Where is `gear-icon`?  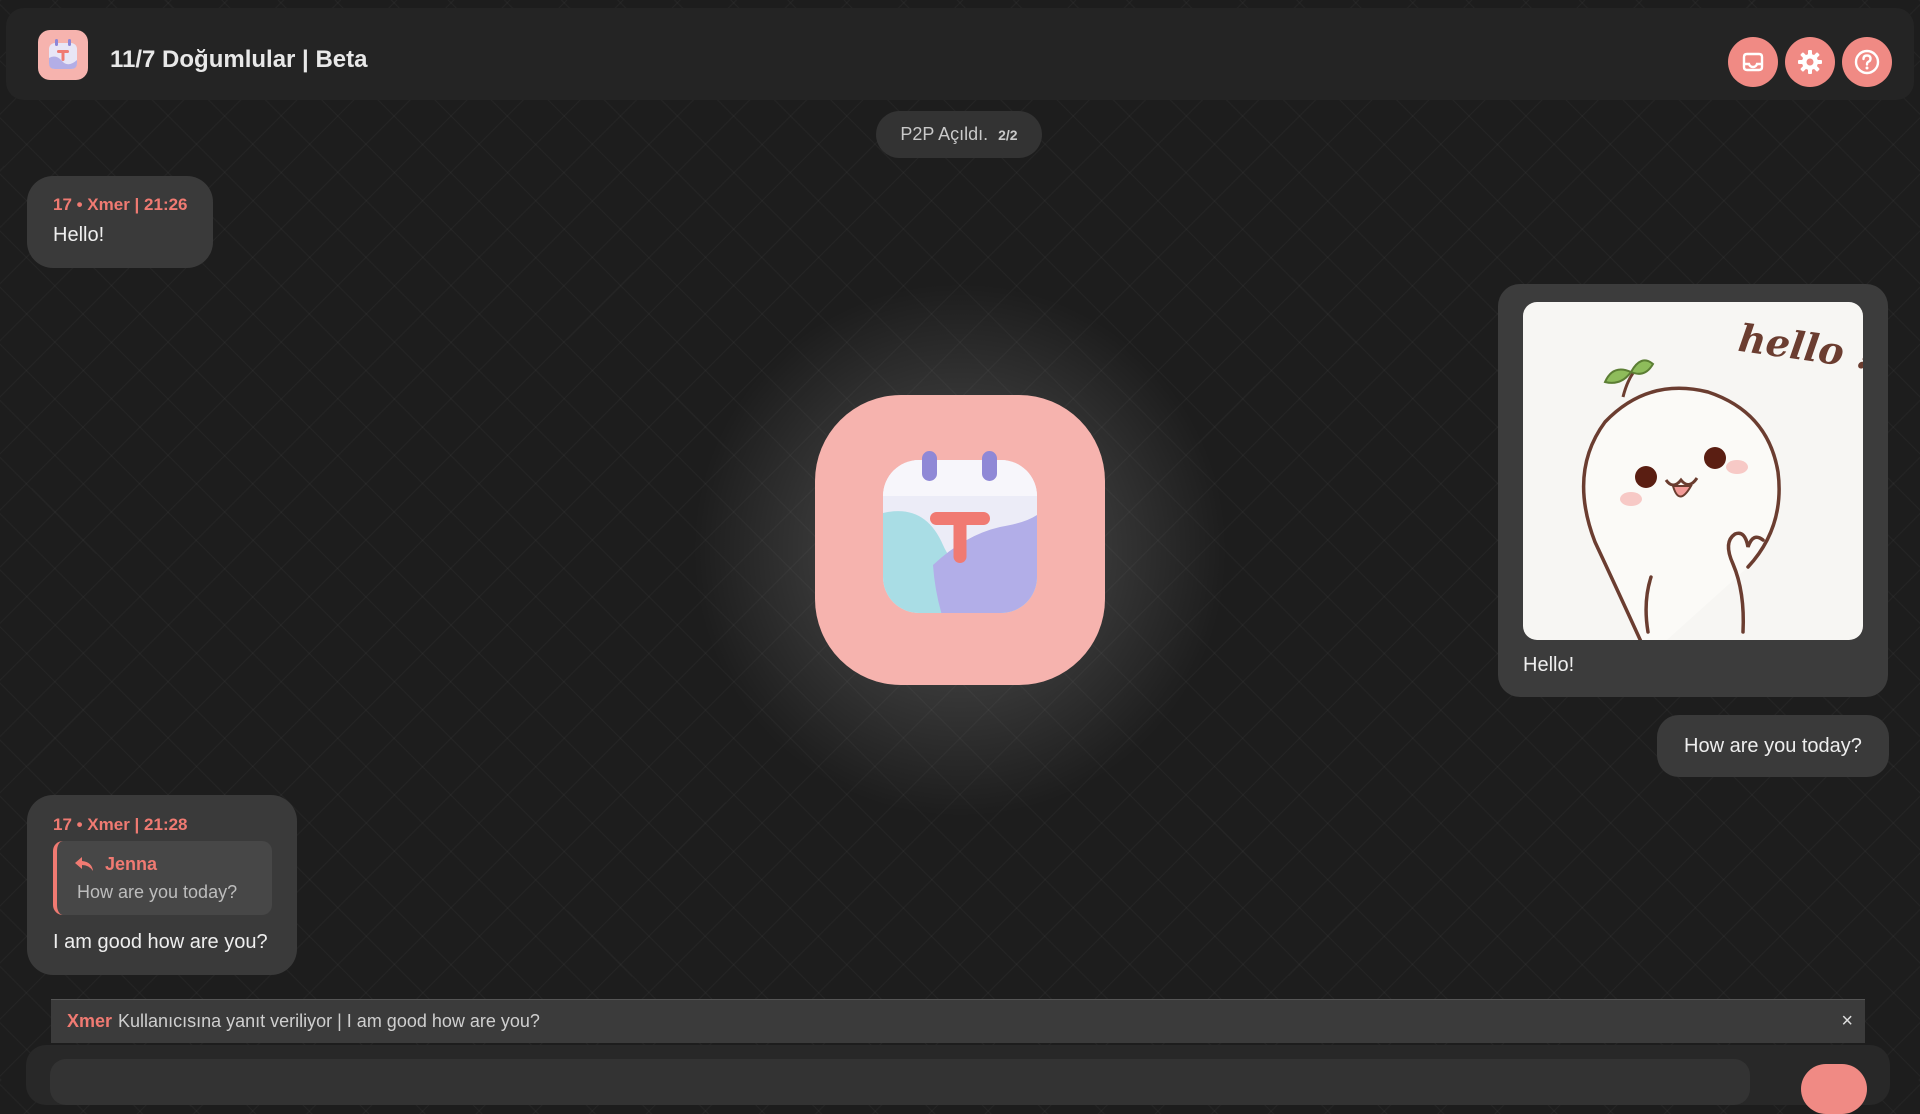 gear-icon is located at coordinates (1810, 62).